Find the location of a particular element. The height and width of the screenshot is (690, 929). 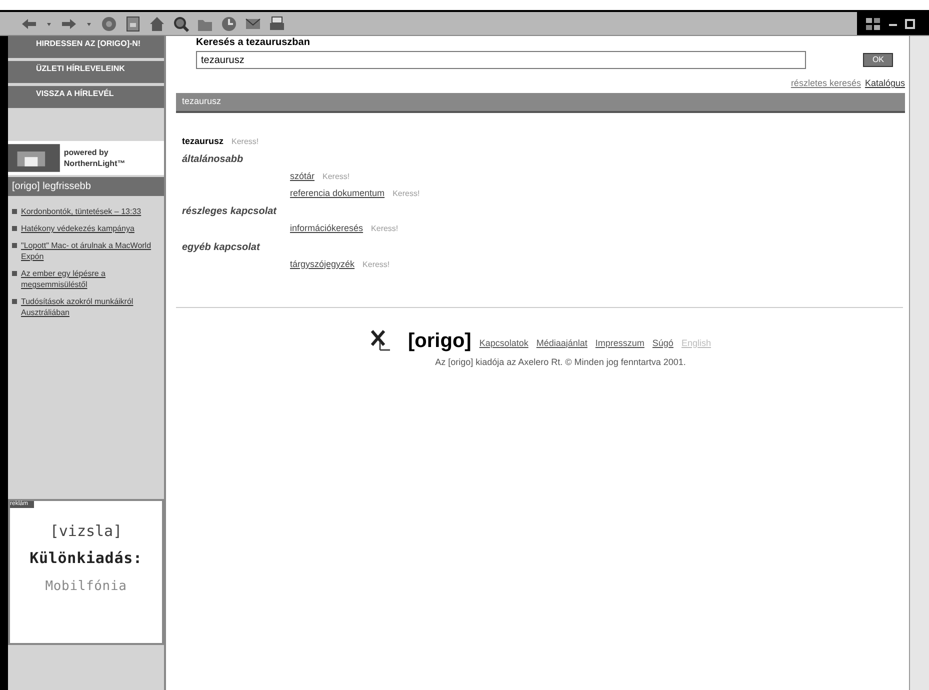

sidebar-menu-item: HIRDESSEN AZ [ORIGO]-N! is located at coordinates (86, 47).